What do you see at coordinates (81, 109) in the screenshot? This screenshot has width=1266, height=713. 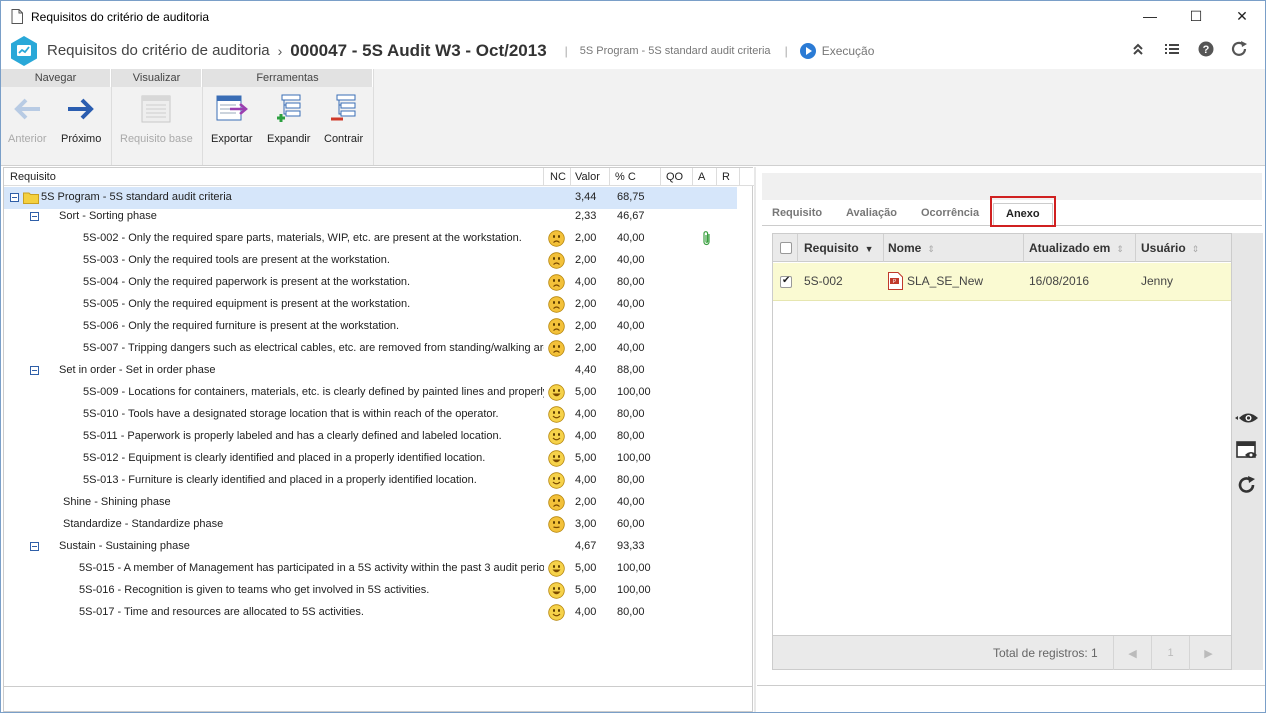 I see `arrow-right-icon` at bounding box center [81, 109].